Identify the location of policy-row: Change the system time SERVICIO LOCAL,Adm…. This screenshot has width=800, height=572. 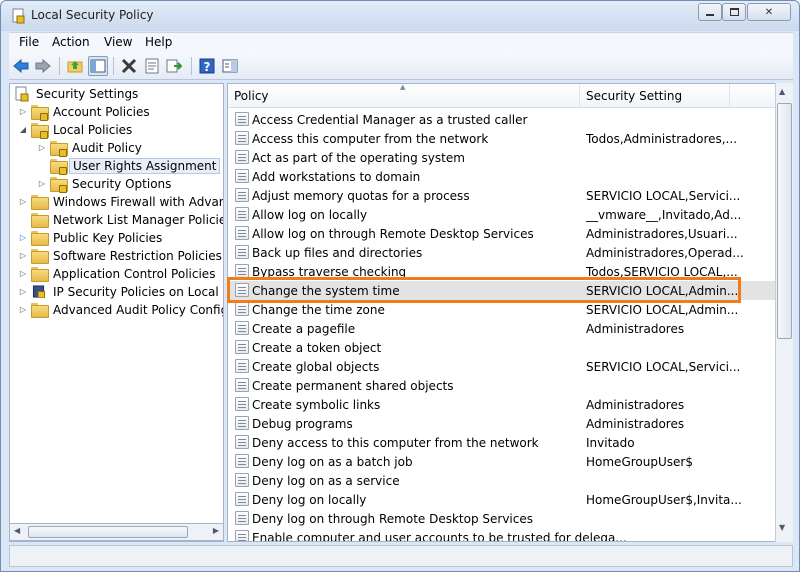
(502, 290).